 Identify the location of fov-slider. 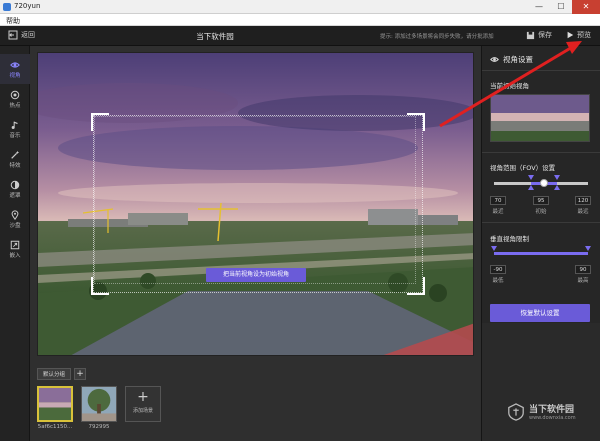
(541, 183).